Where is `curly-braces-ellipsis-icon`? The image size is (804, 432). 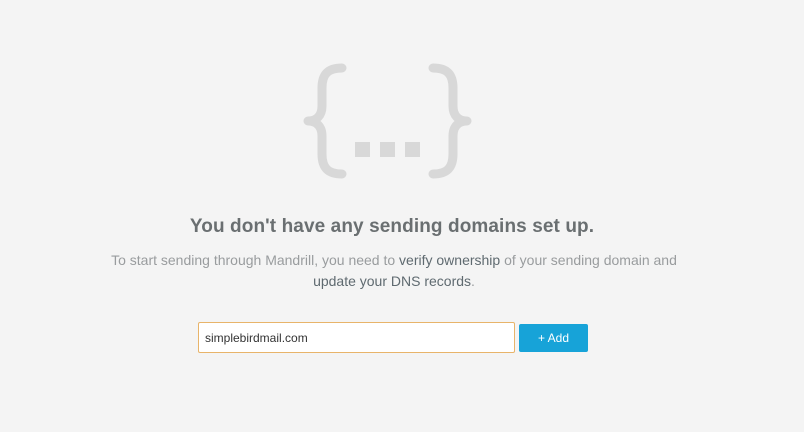 curly-braces-ellipsis-icon is located at coordinates (387, 121).